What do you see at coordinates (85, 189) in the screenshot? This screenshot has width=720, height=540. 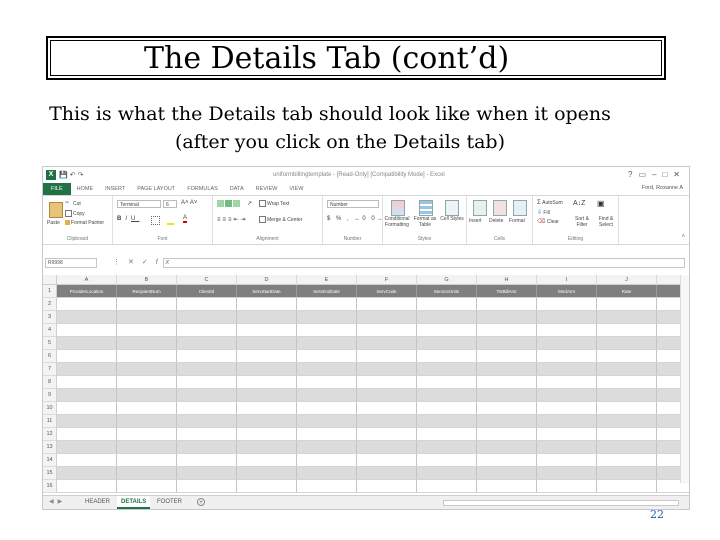 I see `tab-home: HOME` at bounding box center [85, 189].